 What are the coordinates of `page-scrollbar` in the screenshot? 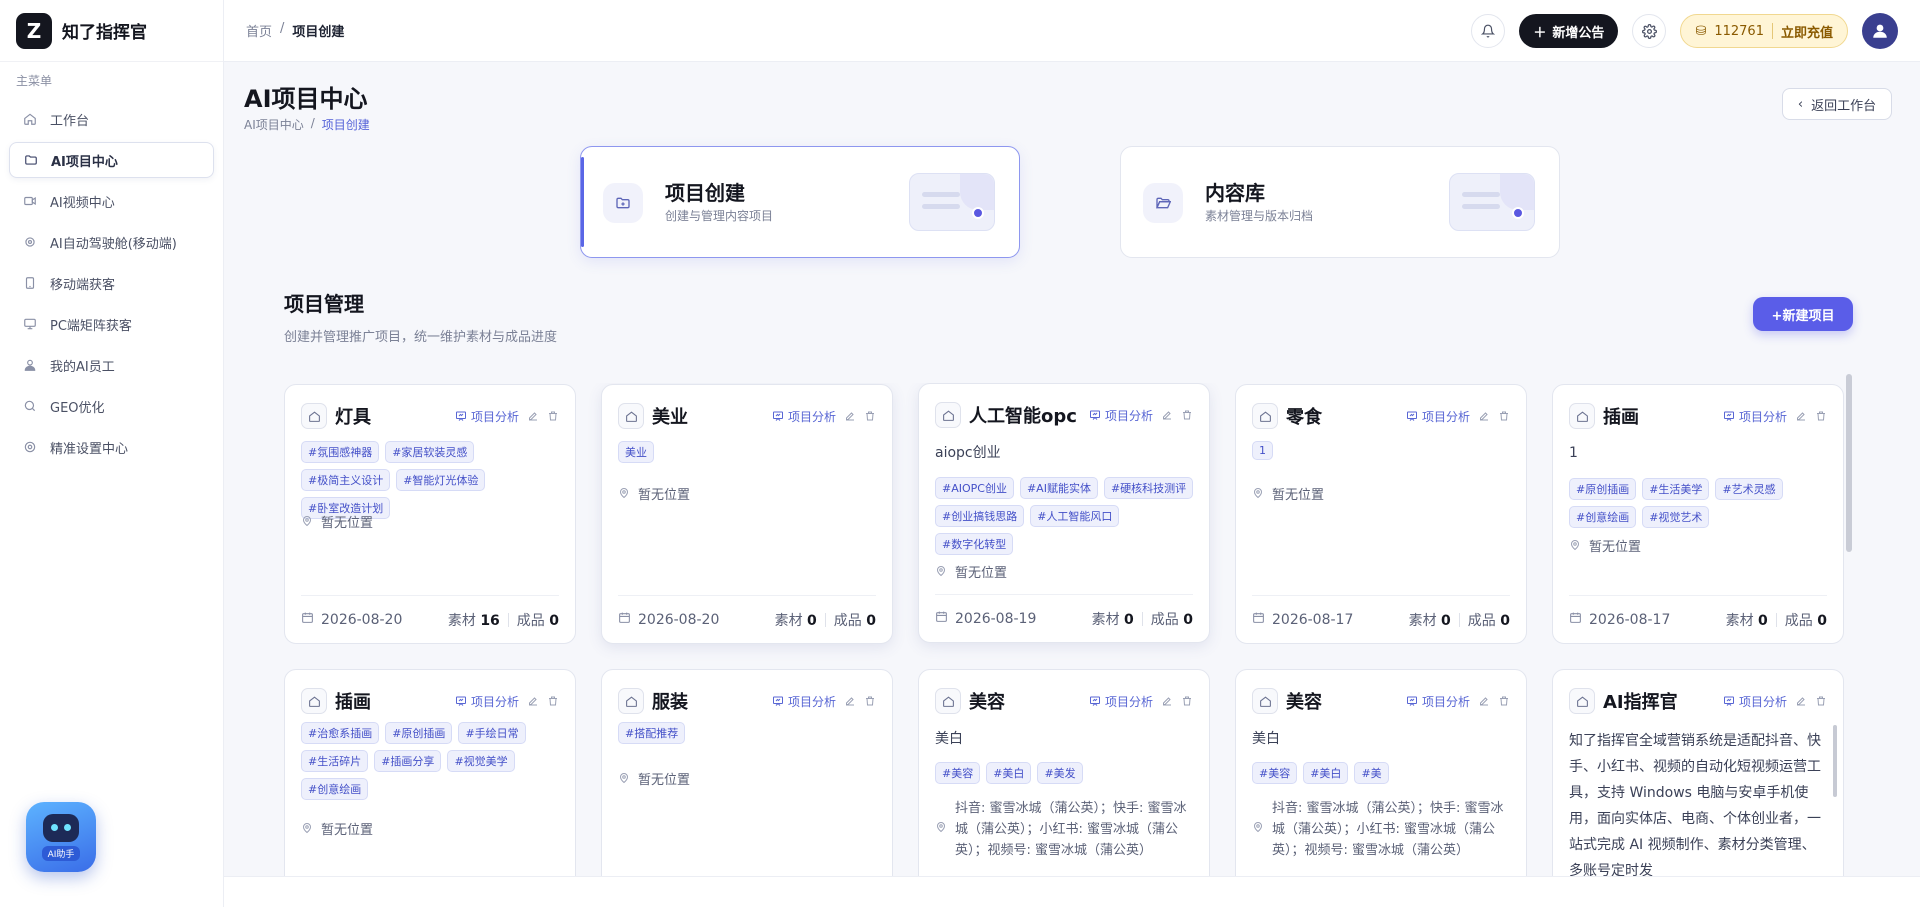 It's located at (1849, 463).